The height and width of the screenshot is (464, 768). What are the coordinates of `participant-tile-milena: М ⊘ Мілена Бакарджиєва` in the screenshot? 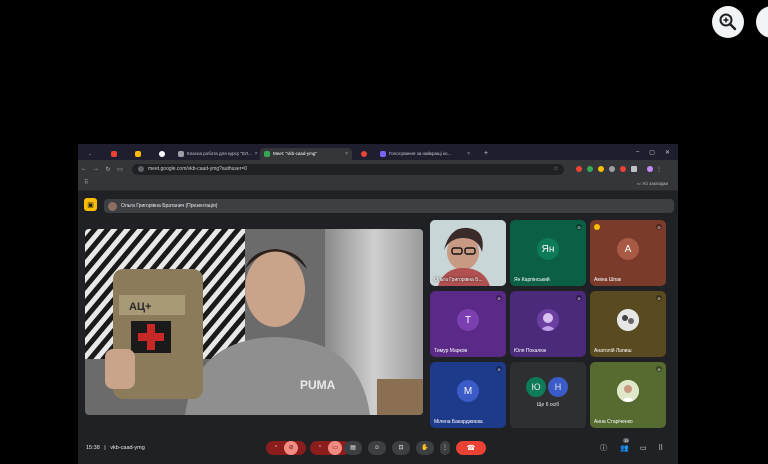 It's located at (468, 395).